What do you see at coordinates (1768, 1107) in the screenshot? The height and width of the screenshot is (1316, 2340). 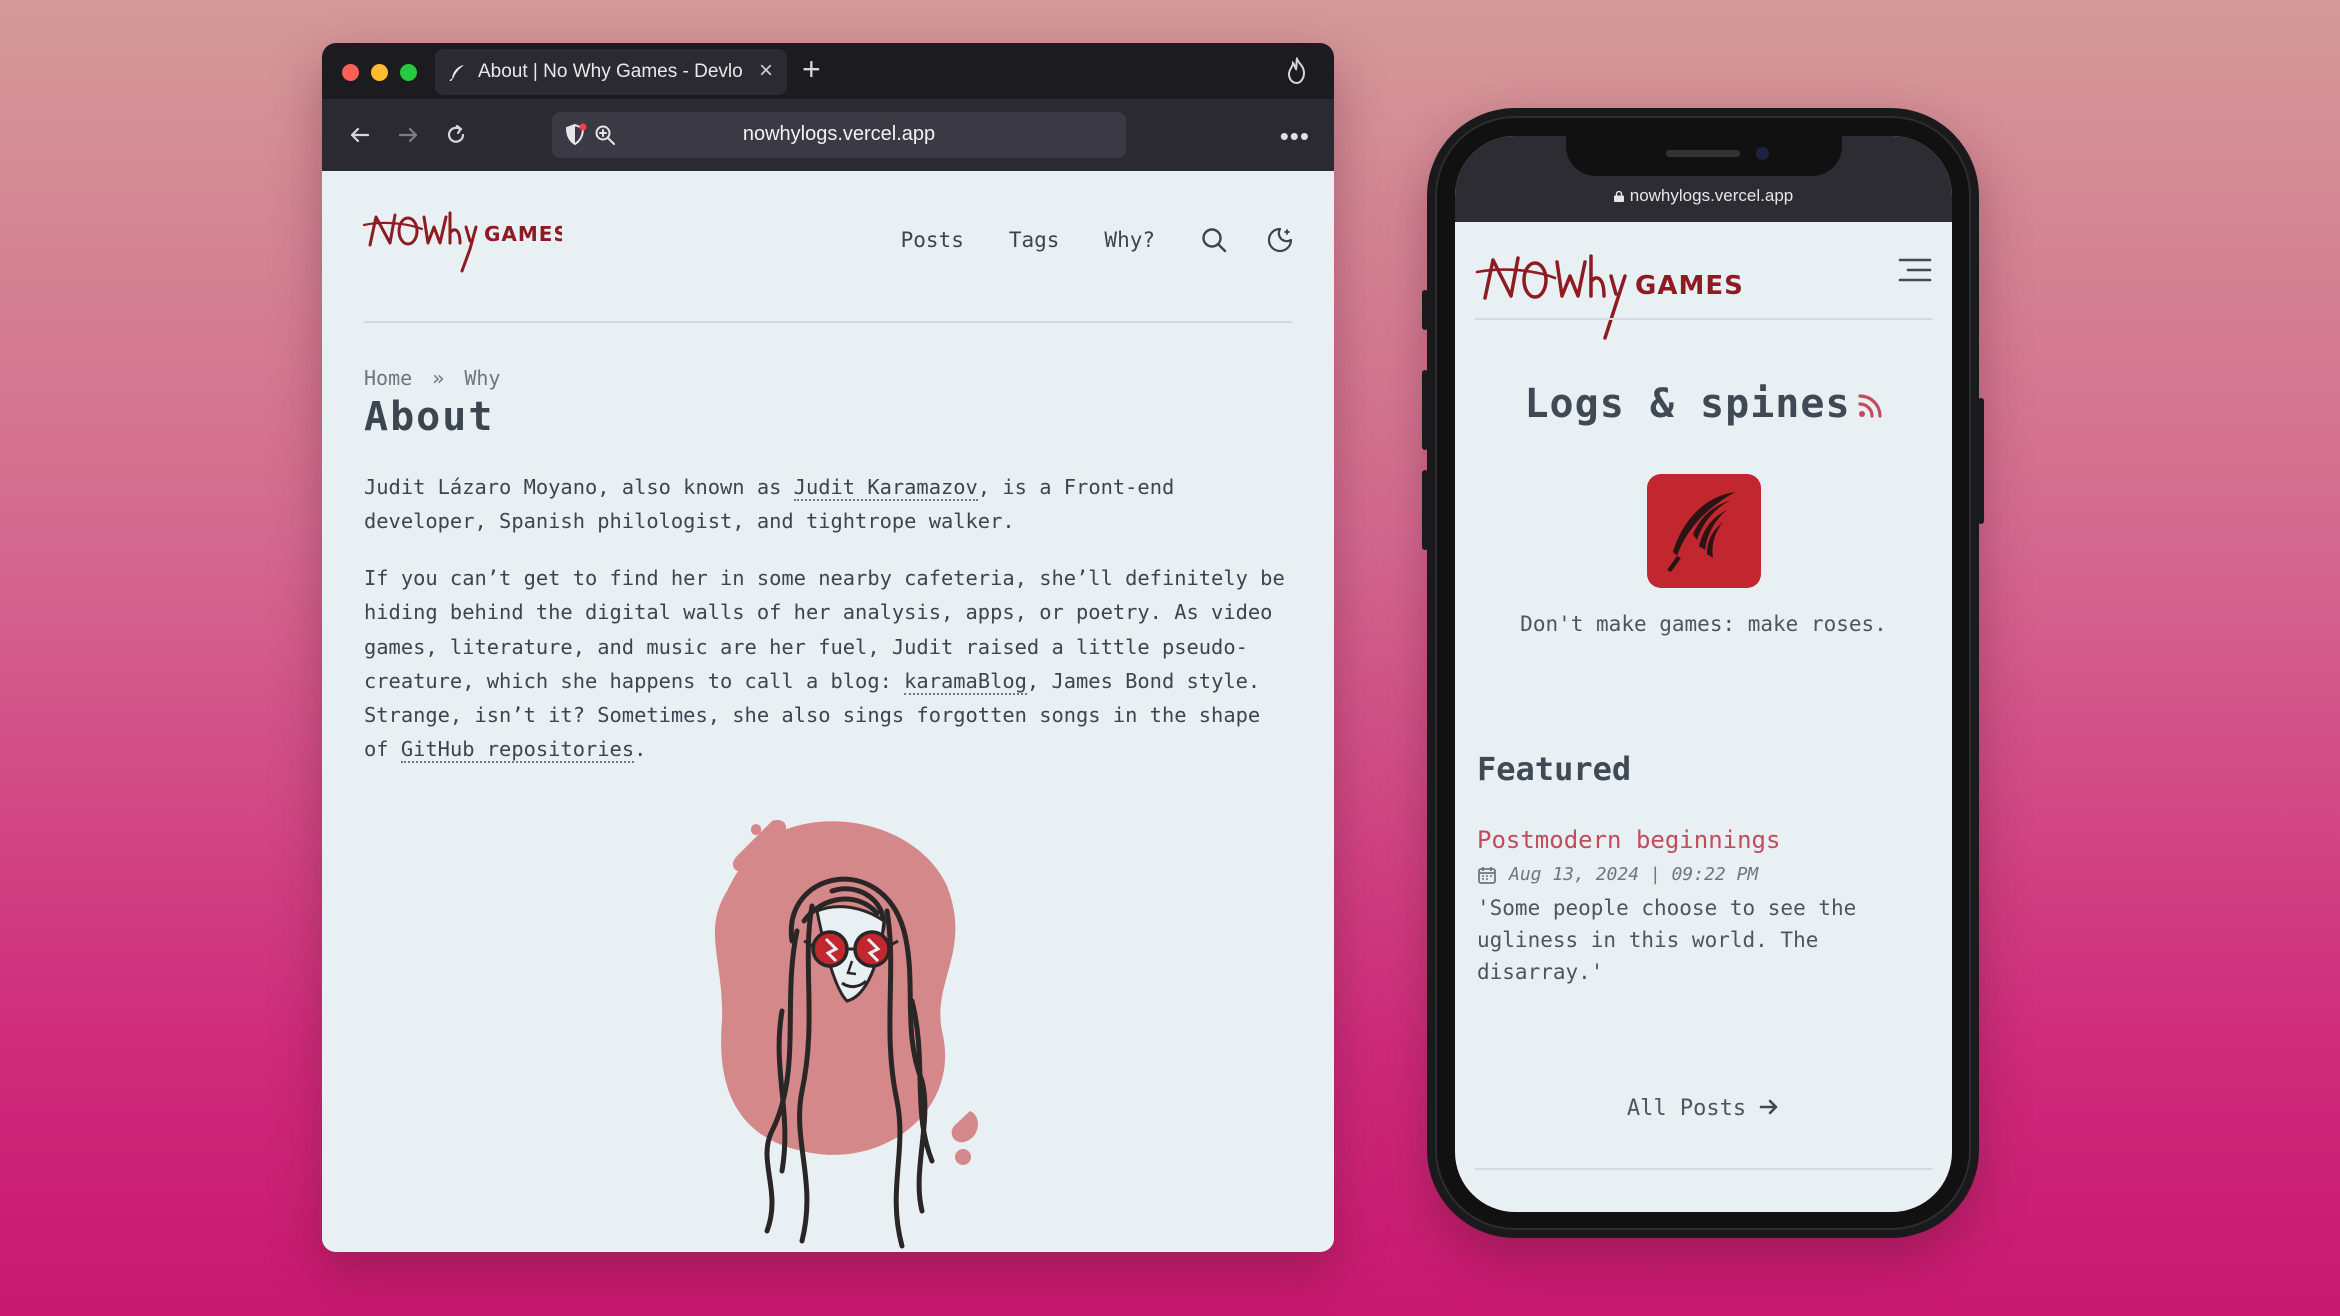 I see `arrow-right-icon` at bounding box center [1768, 1107].